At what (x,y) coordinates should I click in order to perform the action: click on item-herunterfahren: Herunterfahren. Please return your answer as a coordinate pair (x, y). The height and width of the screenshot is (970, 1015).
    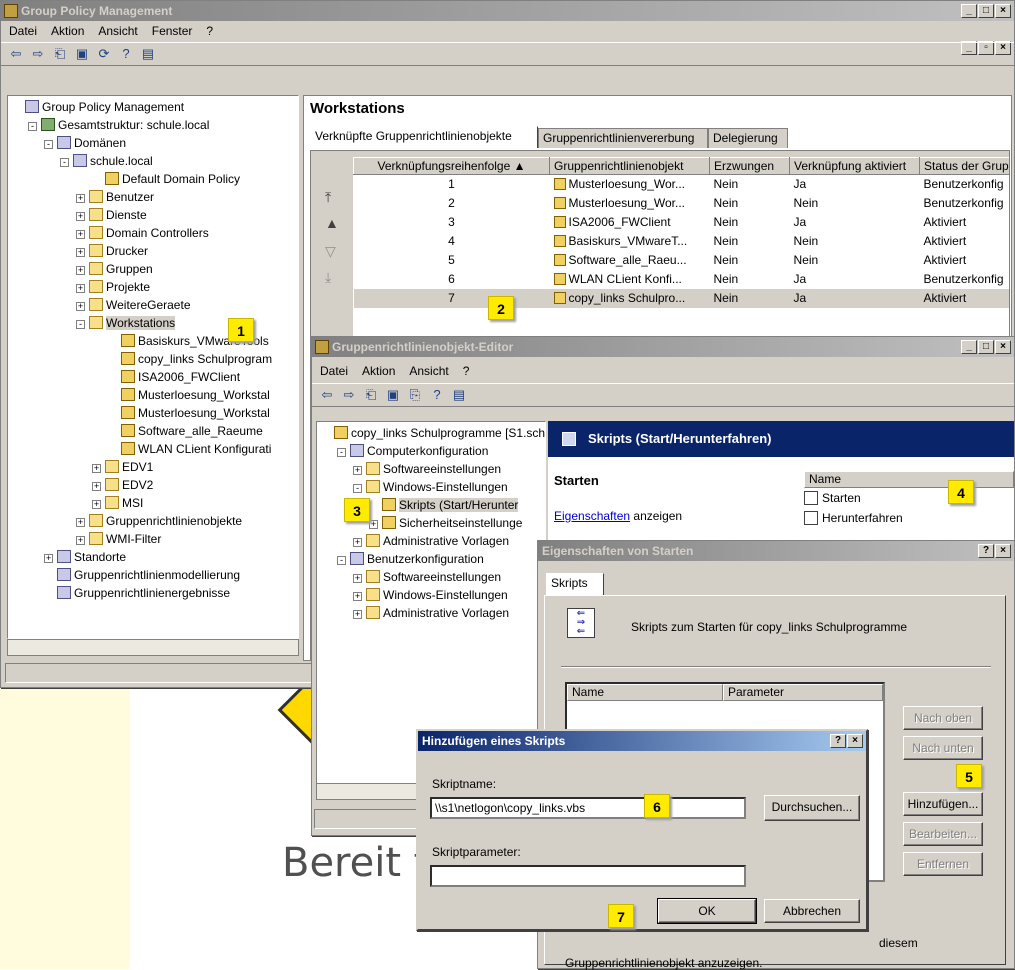
    Looking at the image, I should click on (853, 518).